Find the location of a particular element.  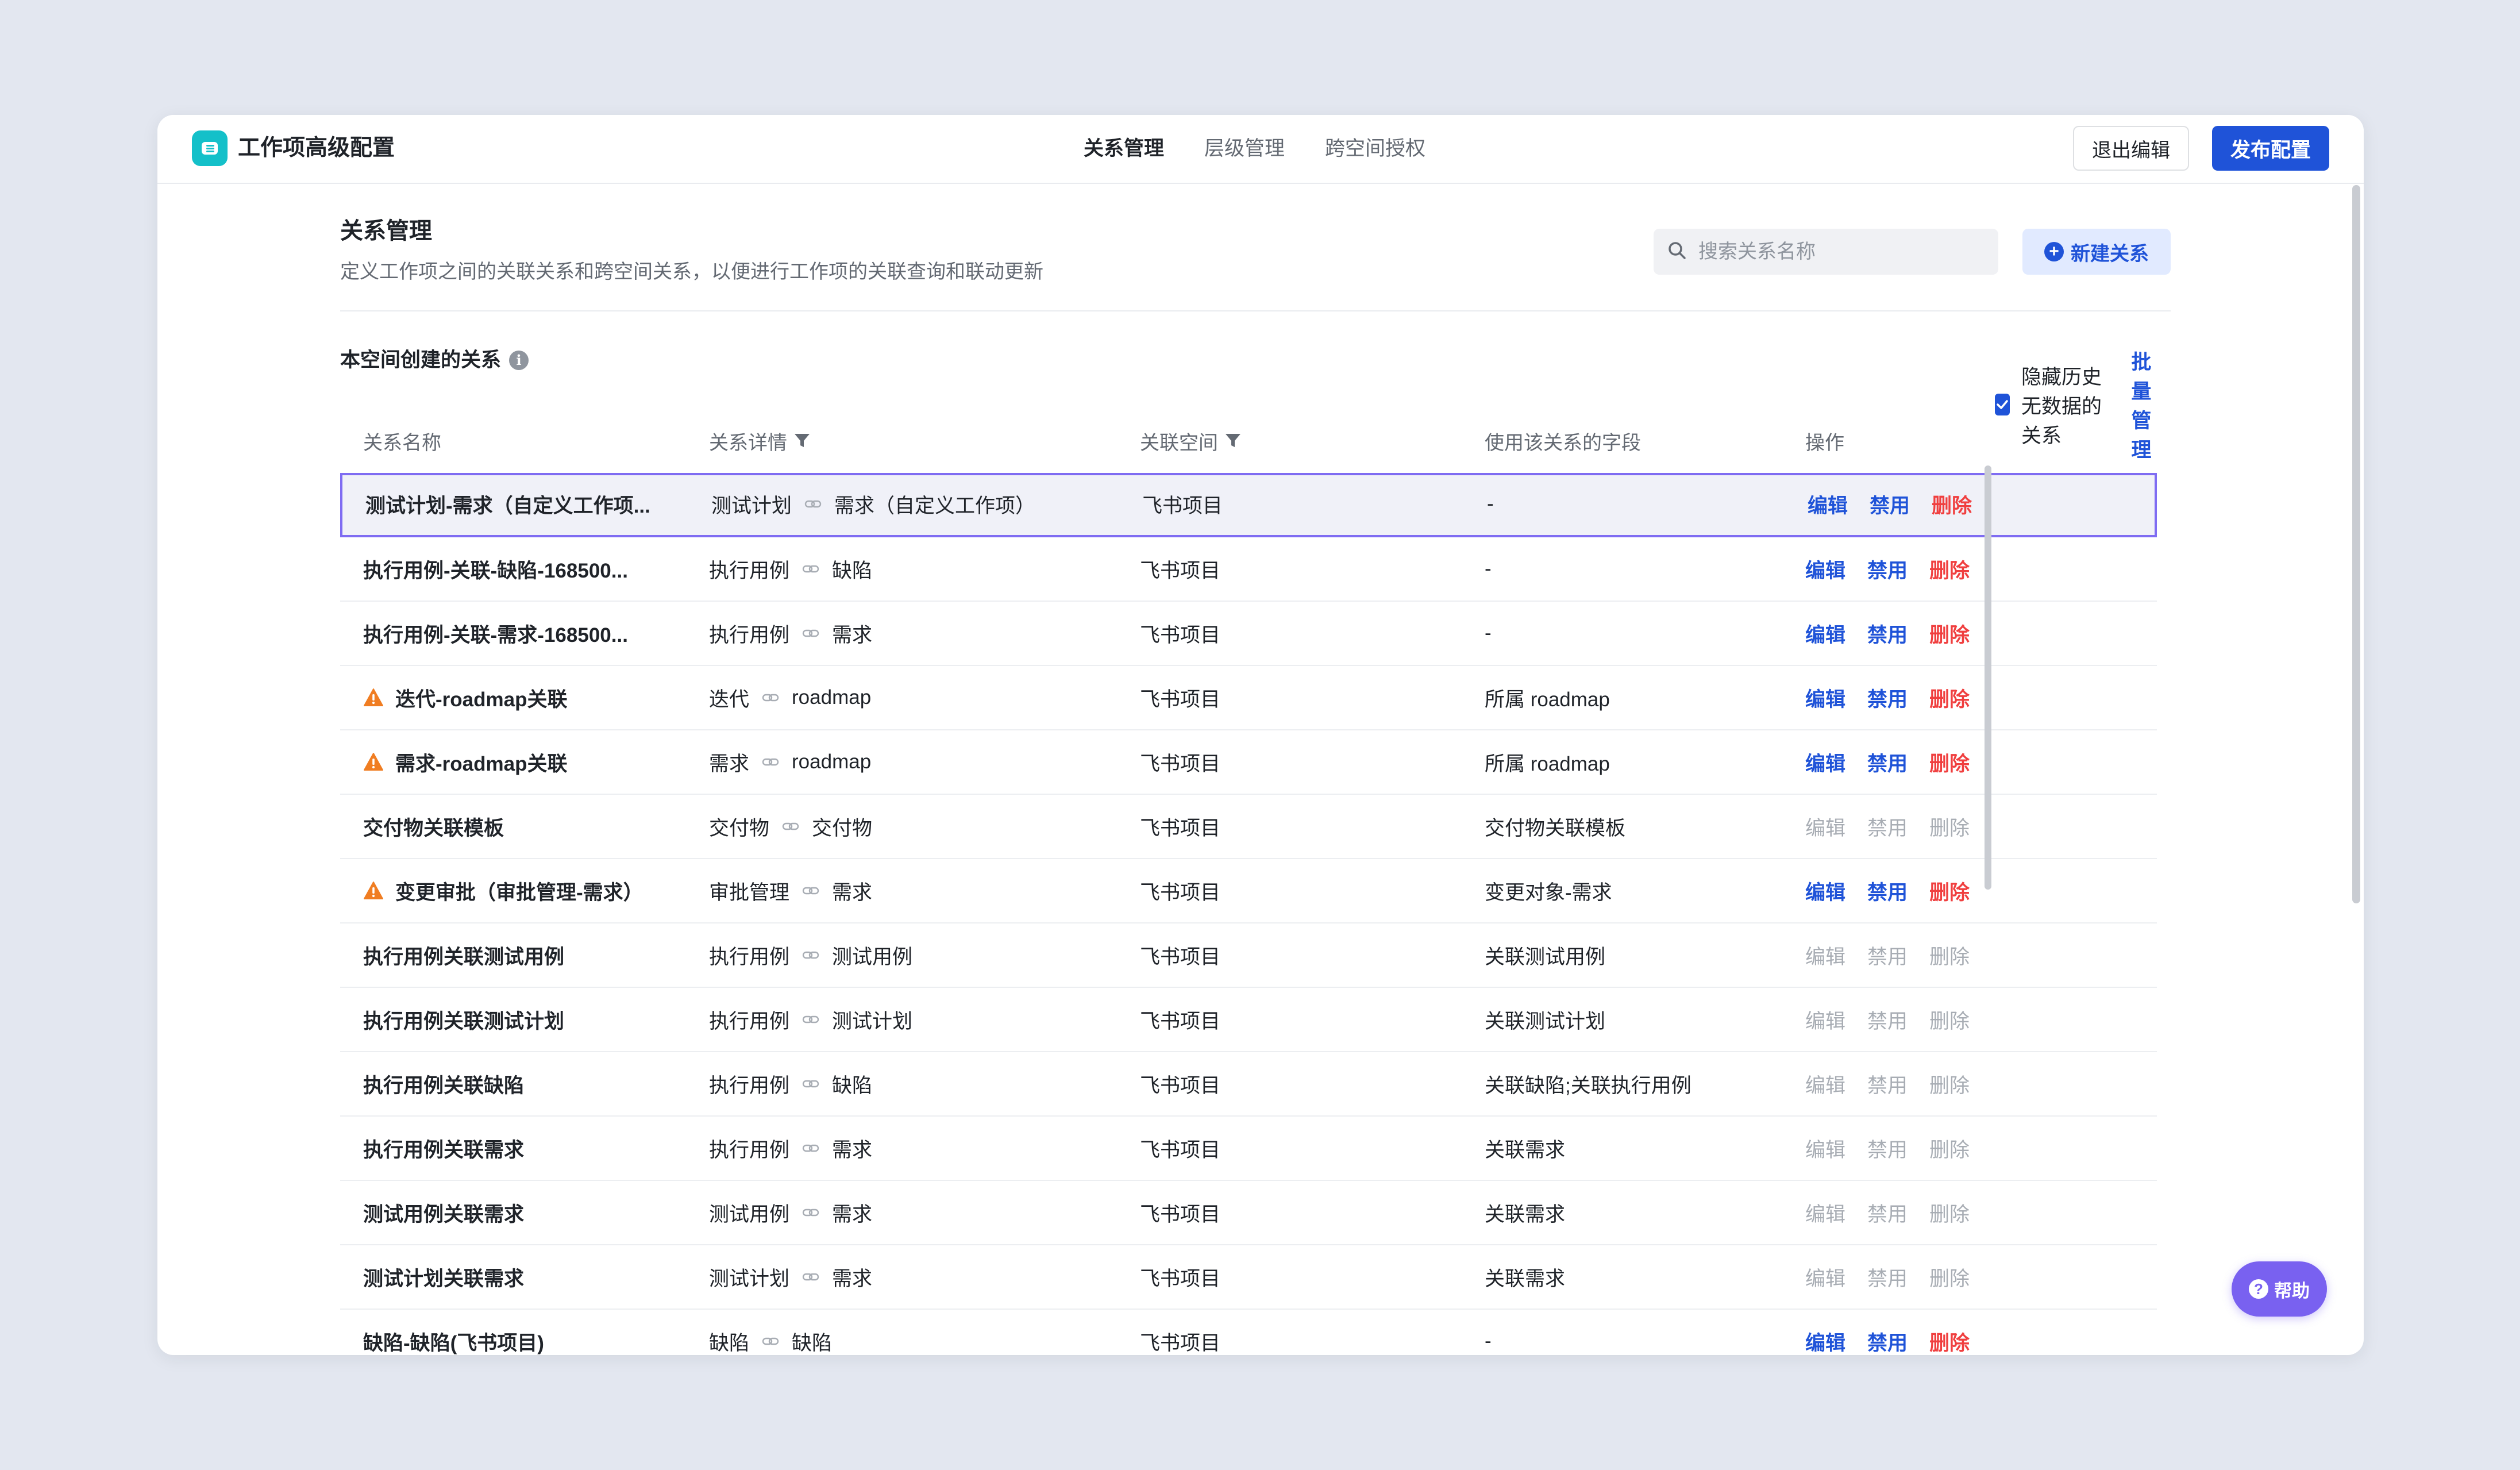

relation-detail-cell: 执行用例 需求 is located at coordinates (790, 1148).